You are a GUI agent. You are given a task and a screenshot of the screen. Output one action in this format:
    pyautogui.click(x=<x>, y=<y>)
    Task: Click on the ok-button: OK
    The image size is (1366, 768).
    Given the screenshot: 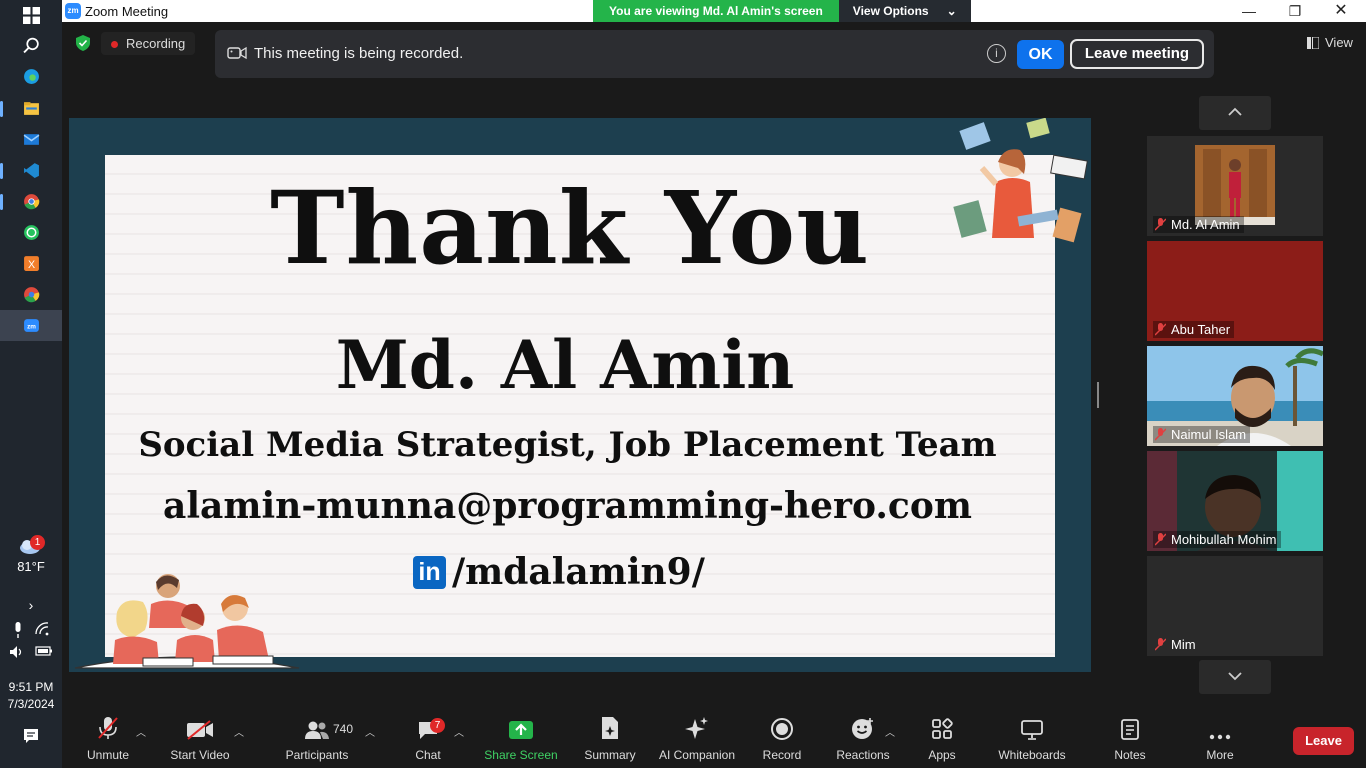 What is the action you would take?
    pyautogui.click(x=1040, y=54)
    